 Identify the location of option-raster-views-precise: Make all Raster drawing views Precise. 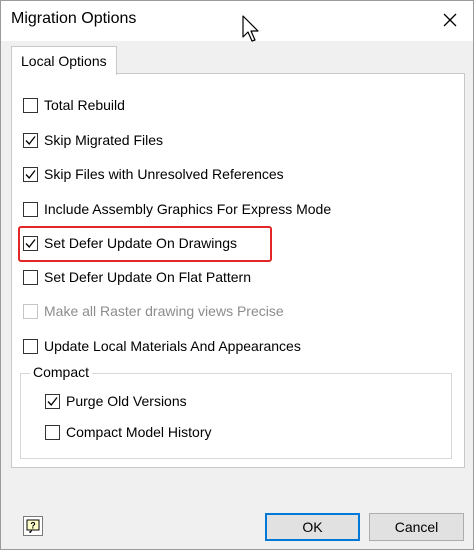
(153, 311).